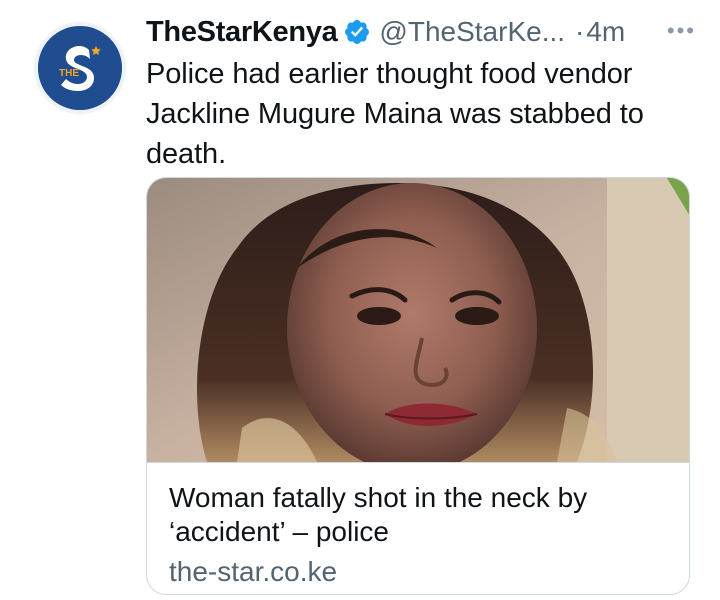  What do you see at coordinates (419, 572) in the screenshot?
I see `link-card-domain: the-star.co.ke` at bounding box center [419, 572].